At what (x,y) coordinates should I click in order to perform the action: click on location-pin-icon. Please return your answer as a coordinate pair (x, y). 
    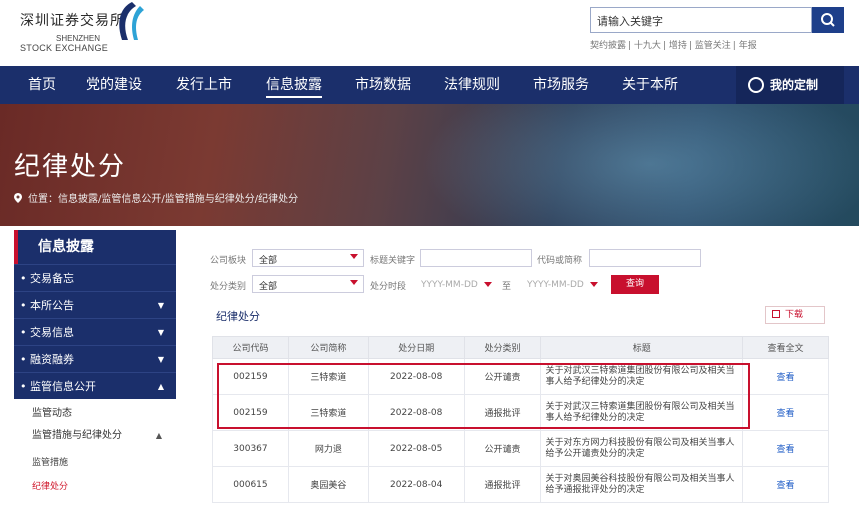
    Looking at the image, I should click on (18, 198).